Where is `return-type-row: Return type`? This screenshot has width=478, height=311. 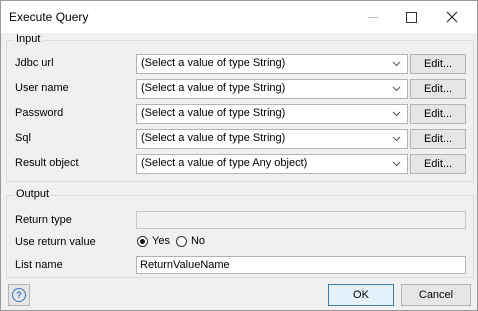 return-type-row: Return type is located at coordinates (240, 221).